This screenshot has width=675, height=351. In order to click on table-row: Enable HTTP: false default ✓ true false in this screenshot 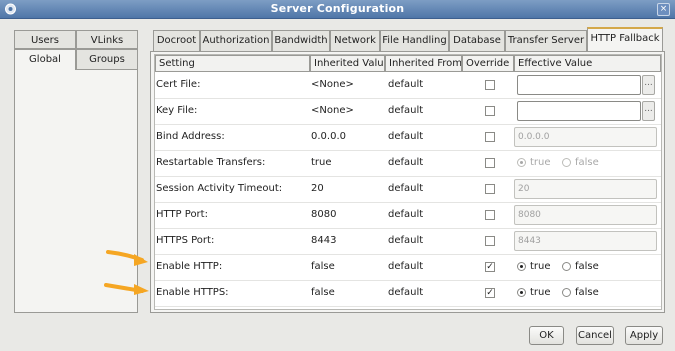, I will do `click(408, 267)`.